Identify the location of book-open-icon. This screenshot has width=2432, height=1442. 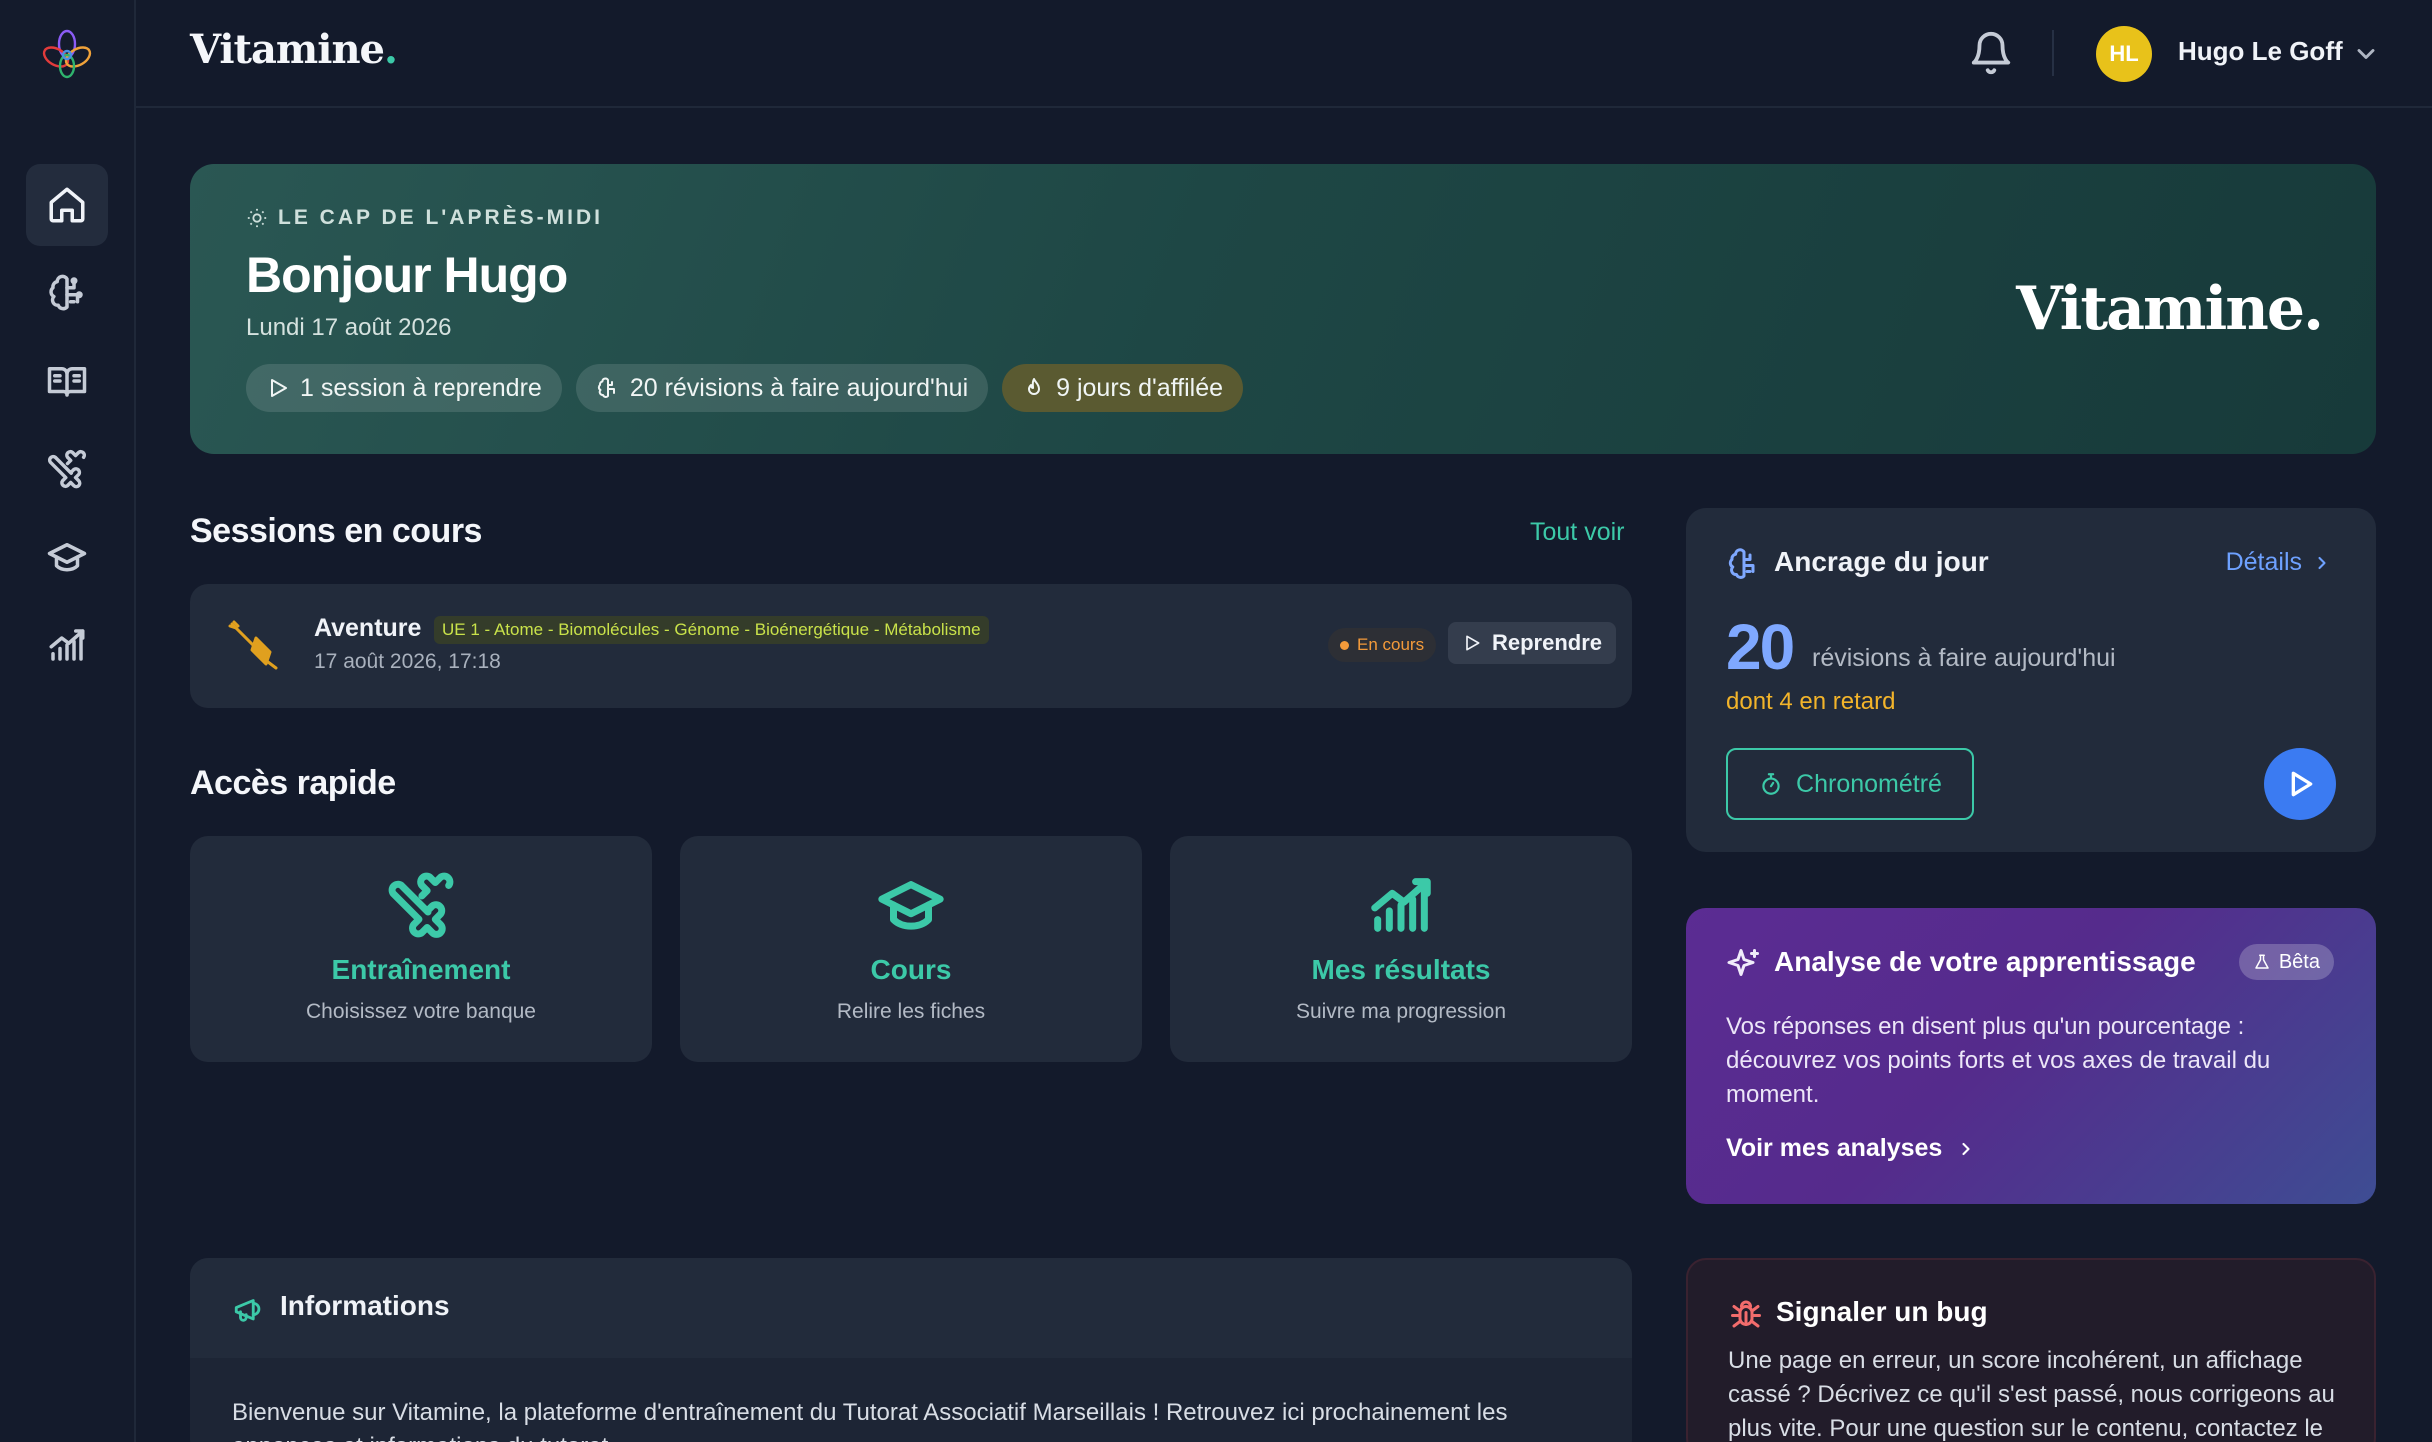
(67, 382).